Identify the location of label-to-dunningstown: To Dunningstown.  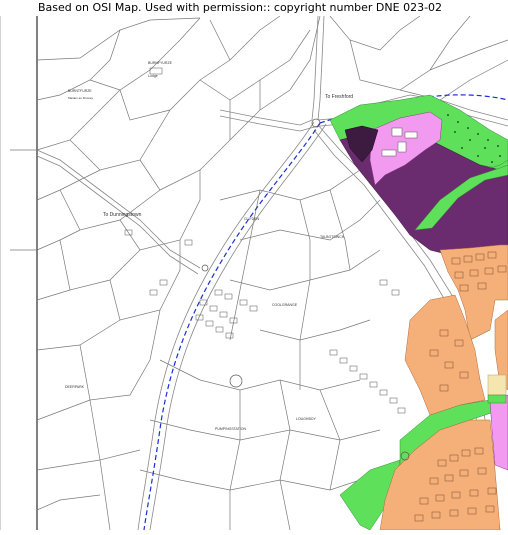
(122, 215).